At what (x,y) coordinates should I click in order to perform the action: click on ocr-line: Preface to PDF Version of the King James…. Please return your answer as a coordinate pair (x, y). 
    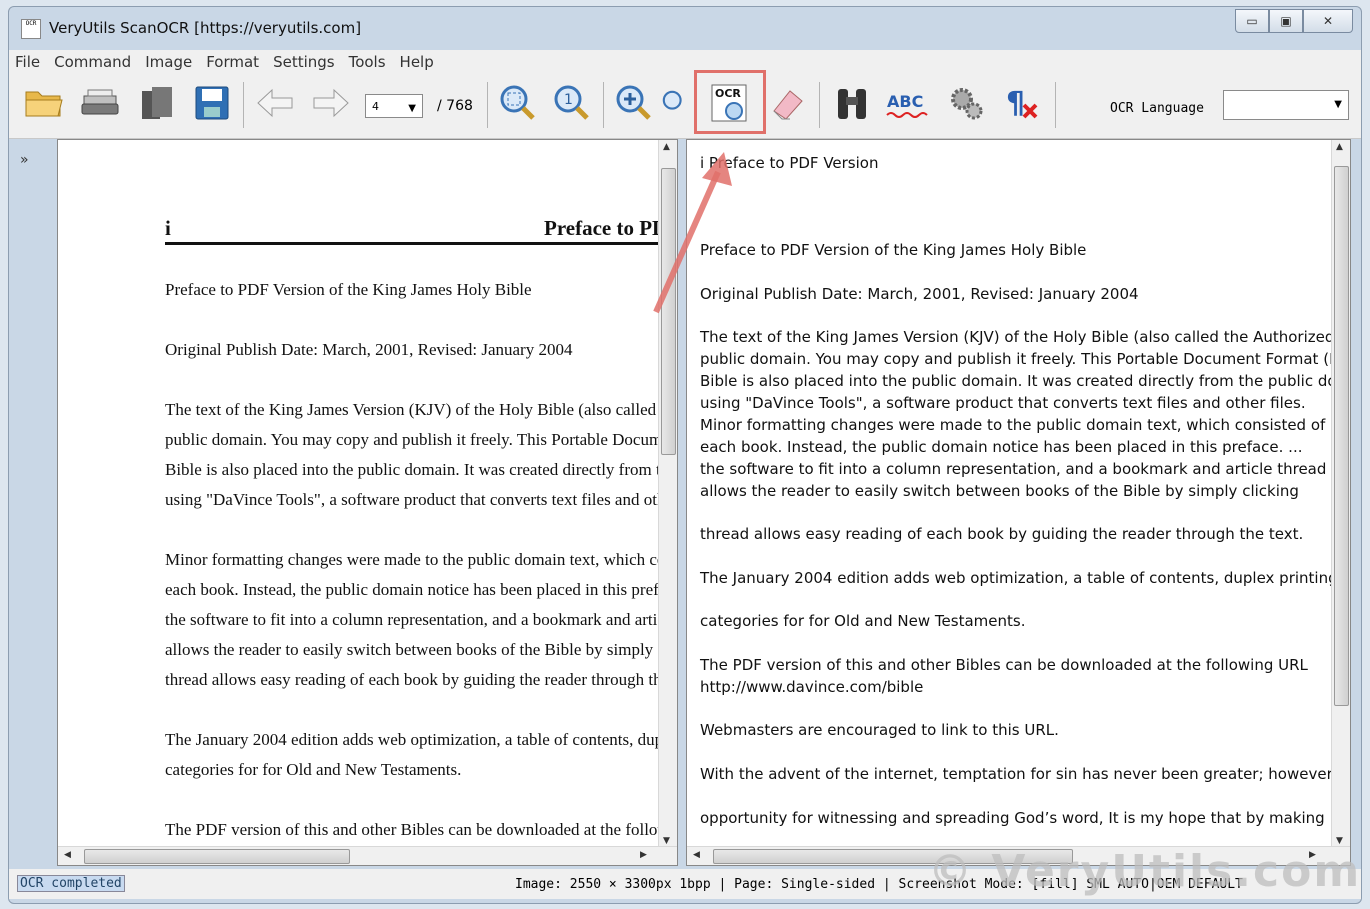
    Looking at the image, I should click on (893, 250).